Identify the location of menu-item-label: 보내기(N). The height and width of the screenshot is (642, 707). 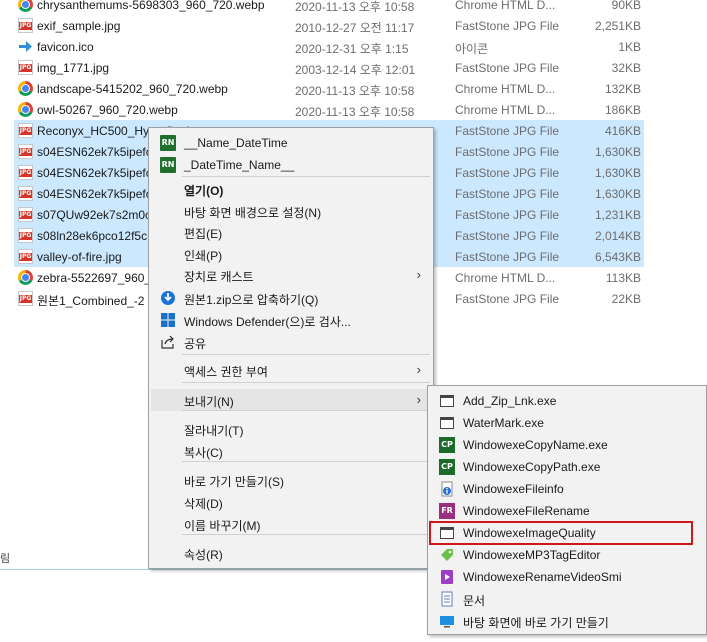
(209, 402).